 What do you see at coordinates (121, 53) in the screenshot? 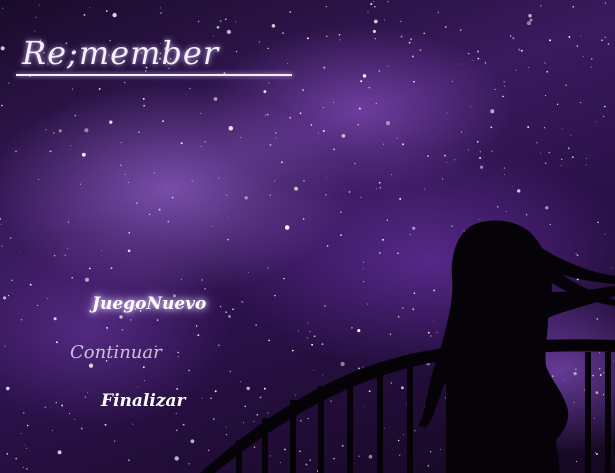
I see `game-title: Re;member` at bounding box center [121, 53].